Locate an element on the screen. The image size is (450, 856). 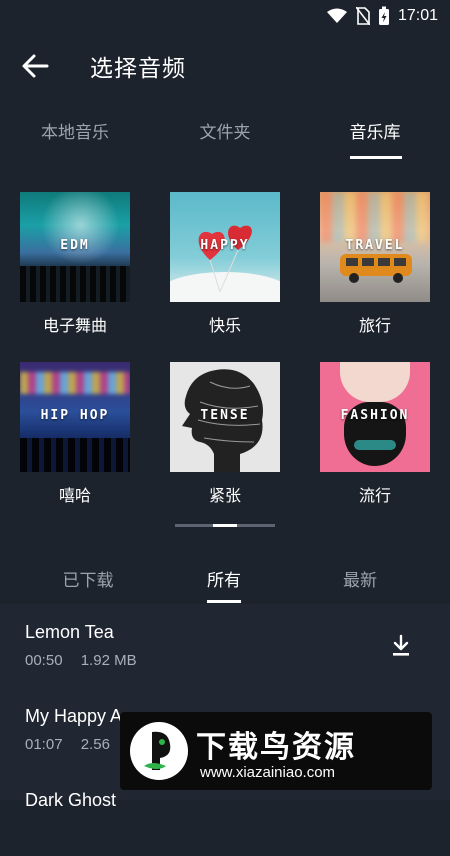
wifi-icon is located at coordinates (336, 15).